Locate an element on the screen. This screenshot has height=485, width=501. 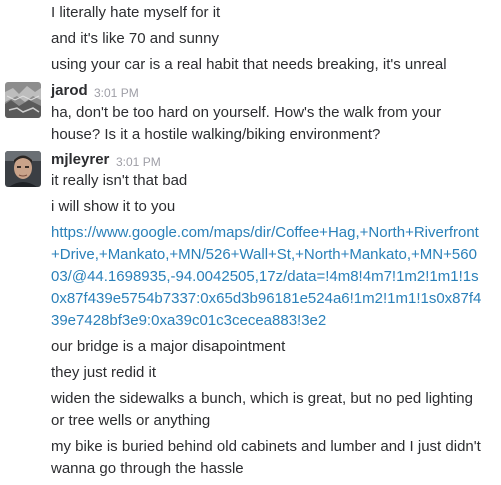
timestamp-jarod: 3:01 PM is located at coordinates (116, 93).